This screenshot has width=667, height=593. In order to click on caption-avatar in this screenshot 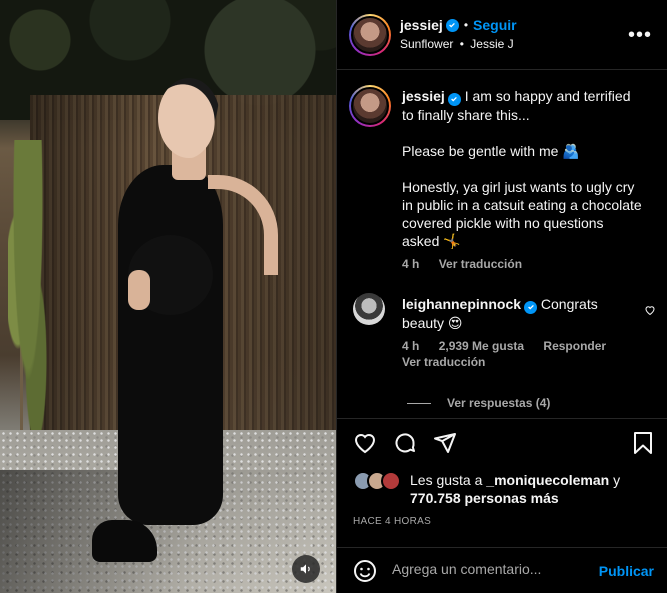, I will do `click(370, 106)`.